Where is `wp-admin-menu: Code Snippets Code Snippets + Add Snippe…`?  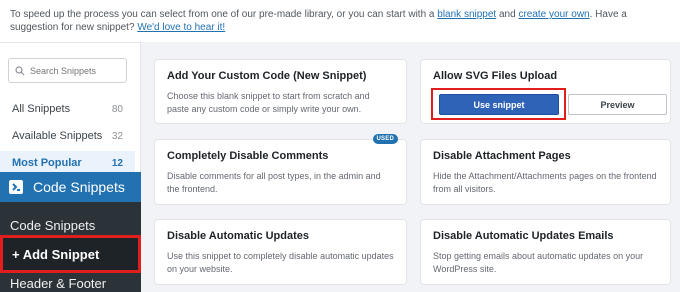
wp-admin-menu: Code Snippets Code Snippets + Add Snippe… is located at coordinates (70, 232).